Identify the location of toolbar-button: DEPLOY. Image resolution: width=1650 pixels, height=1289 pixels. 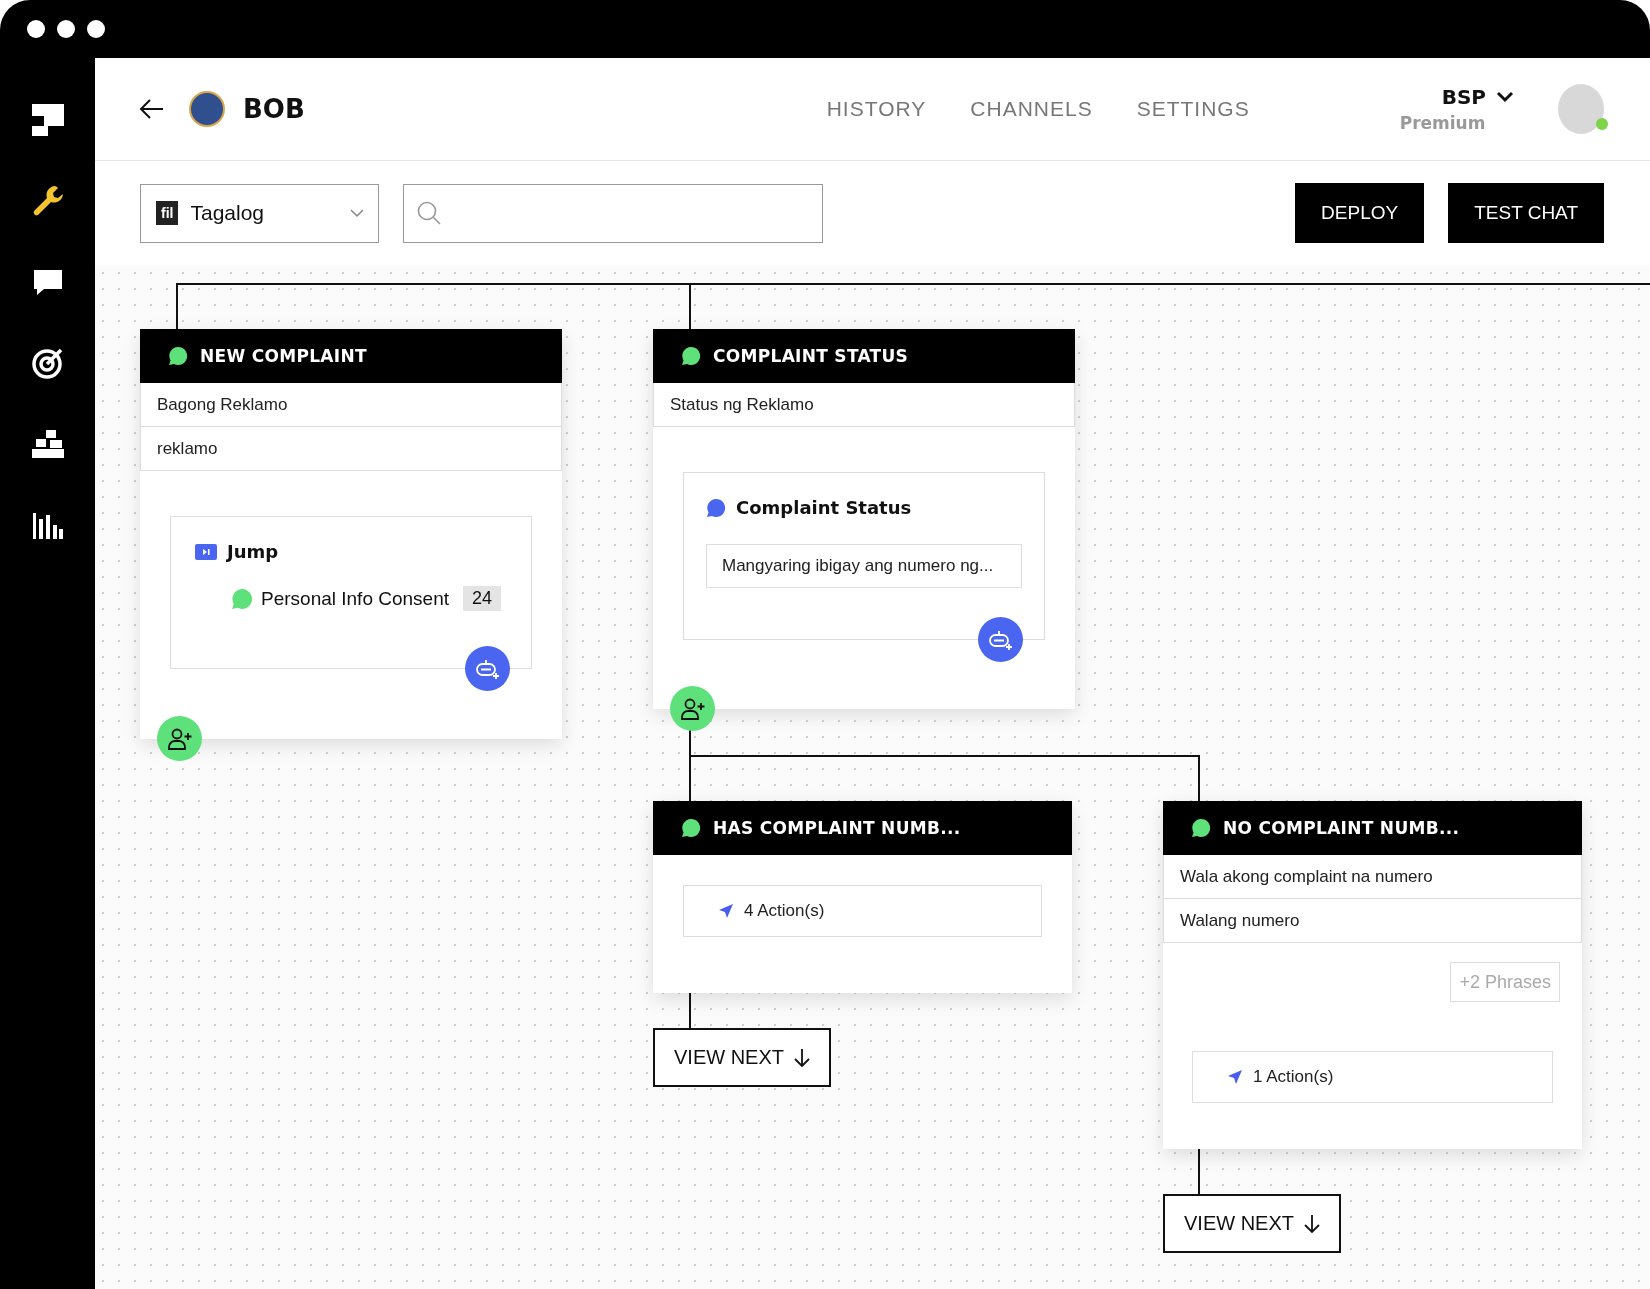
(1360, 213).